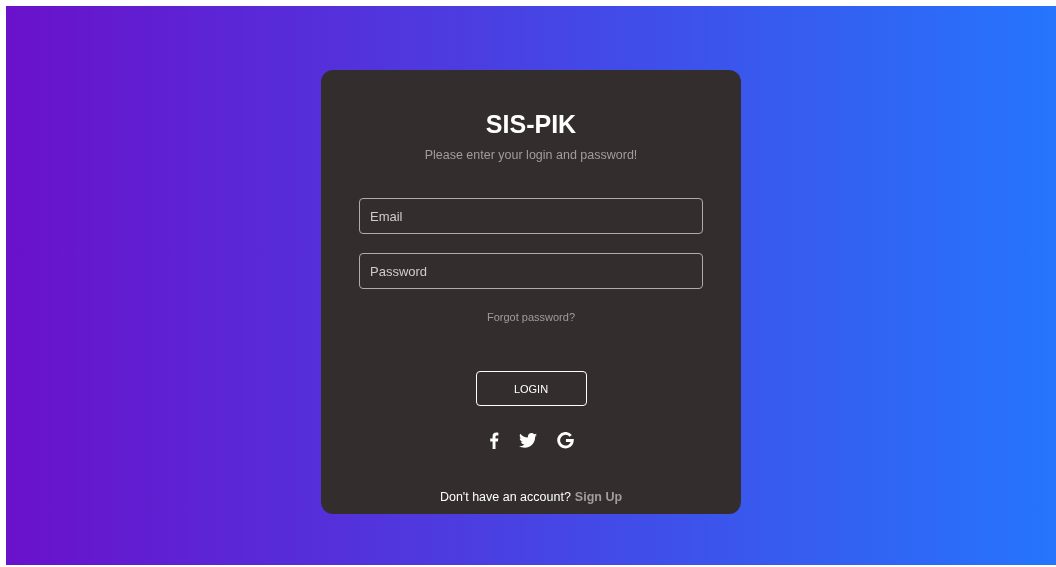 The width and height of the screenshot is (1056, 567). What do you see at coordinates (531, 155) in the screenshot?
I see `subtitle: Please enter your login and password!` at bounding box center [531, 155].